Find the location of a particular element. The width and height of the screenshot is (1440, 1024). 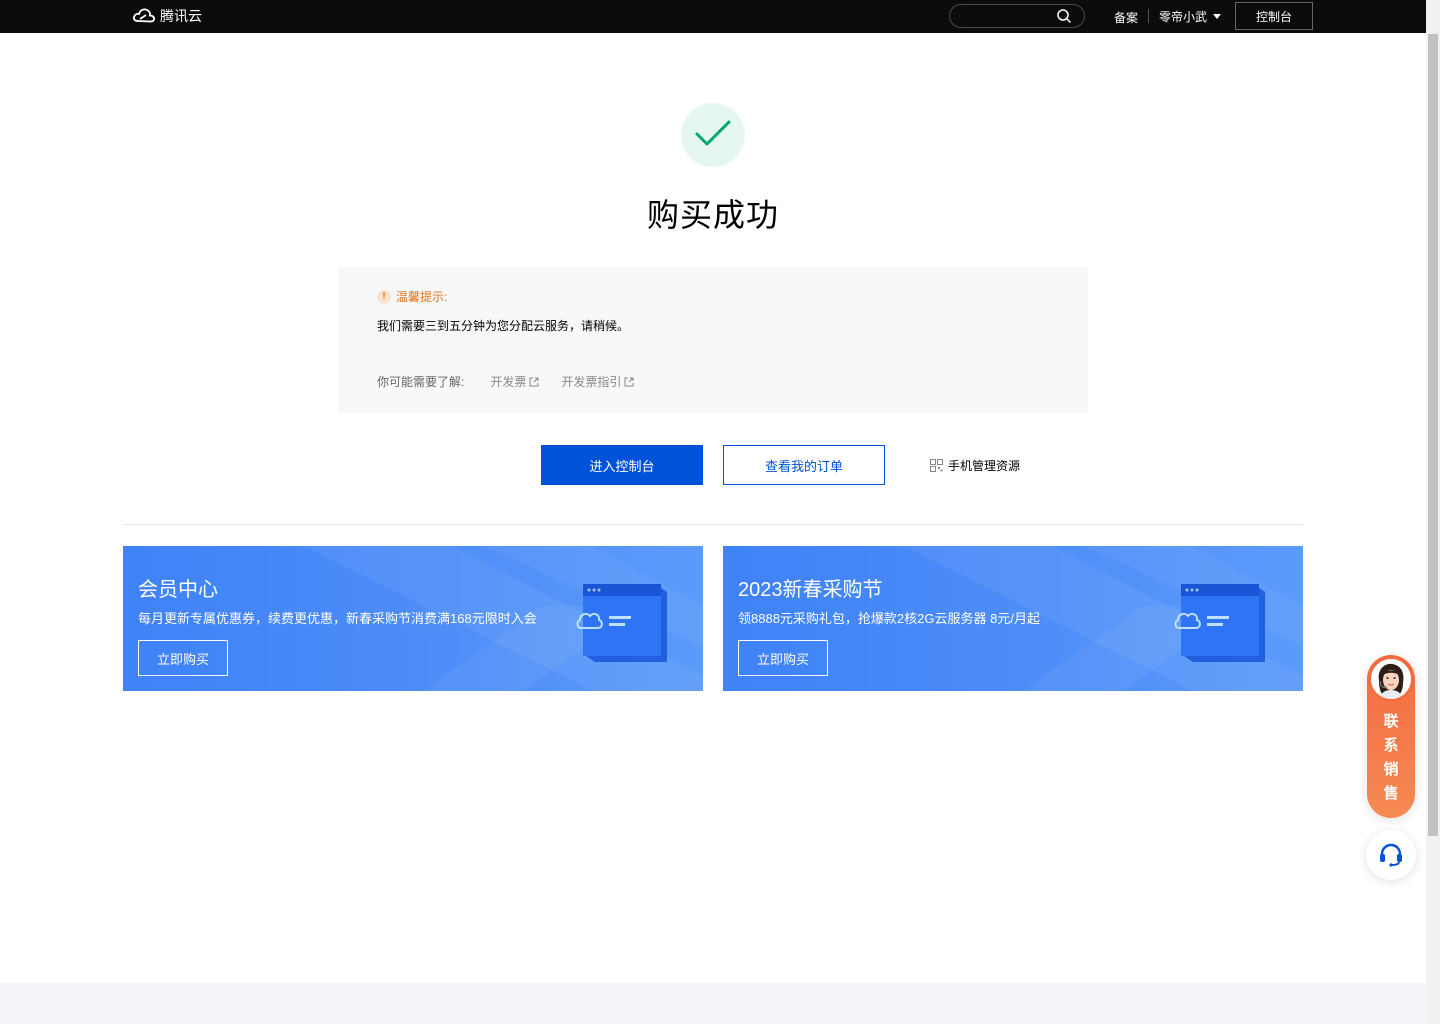

invoice-link: 开发票 is located at coordinates (514, 381).